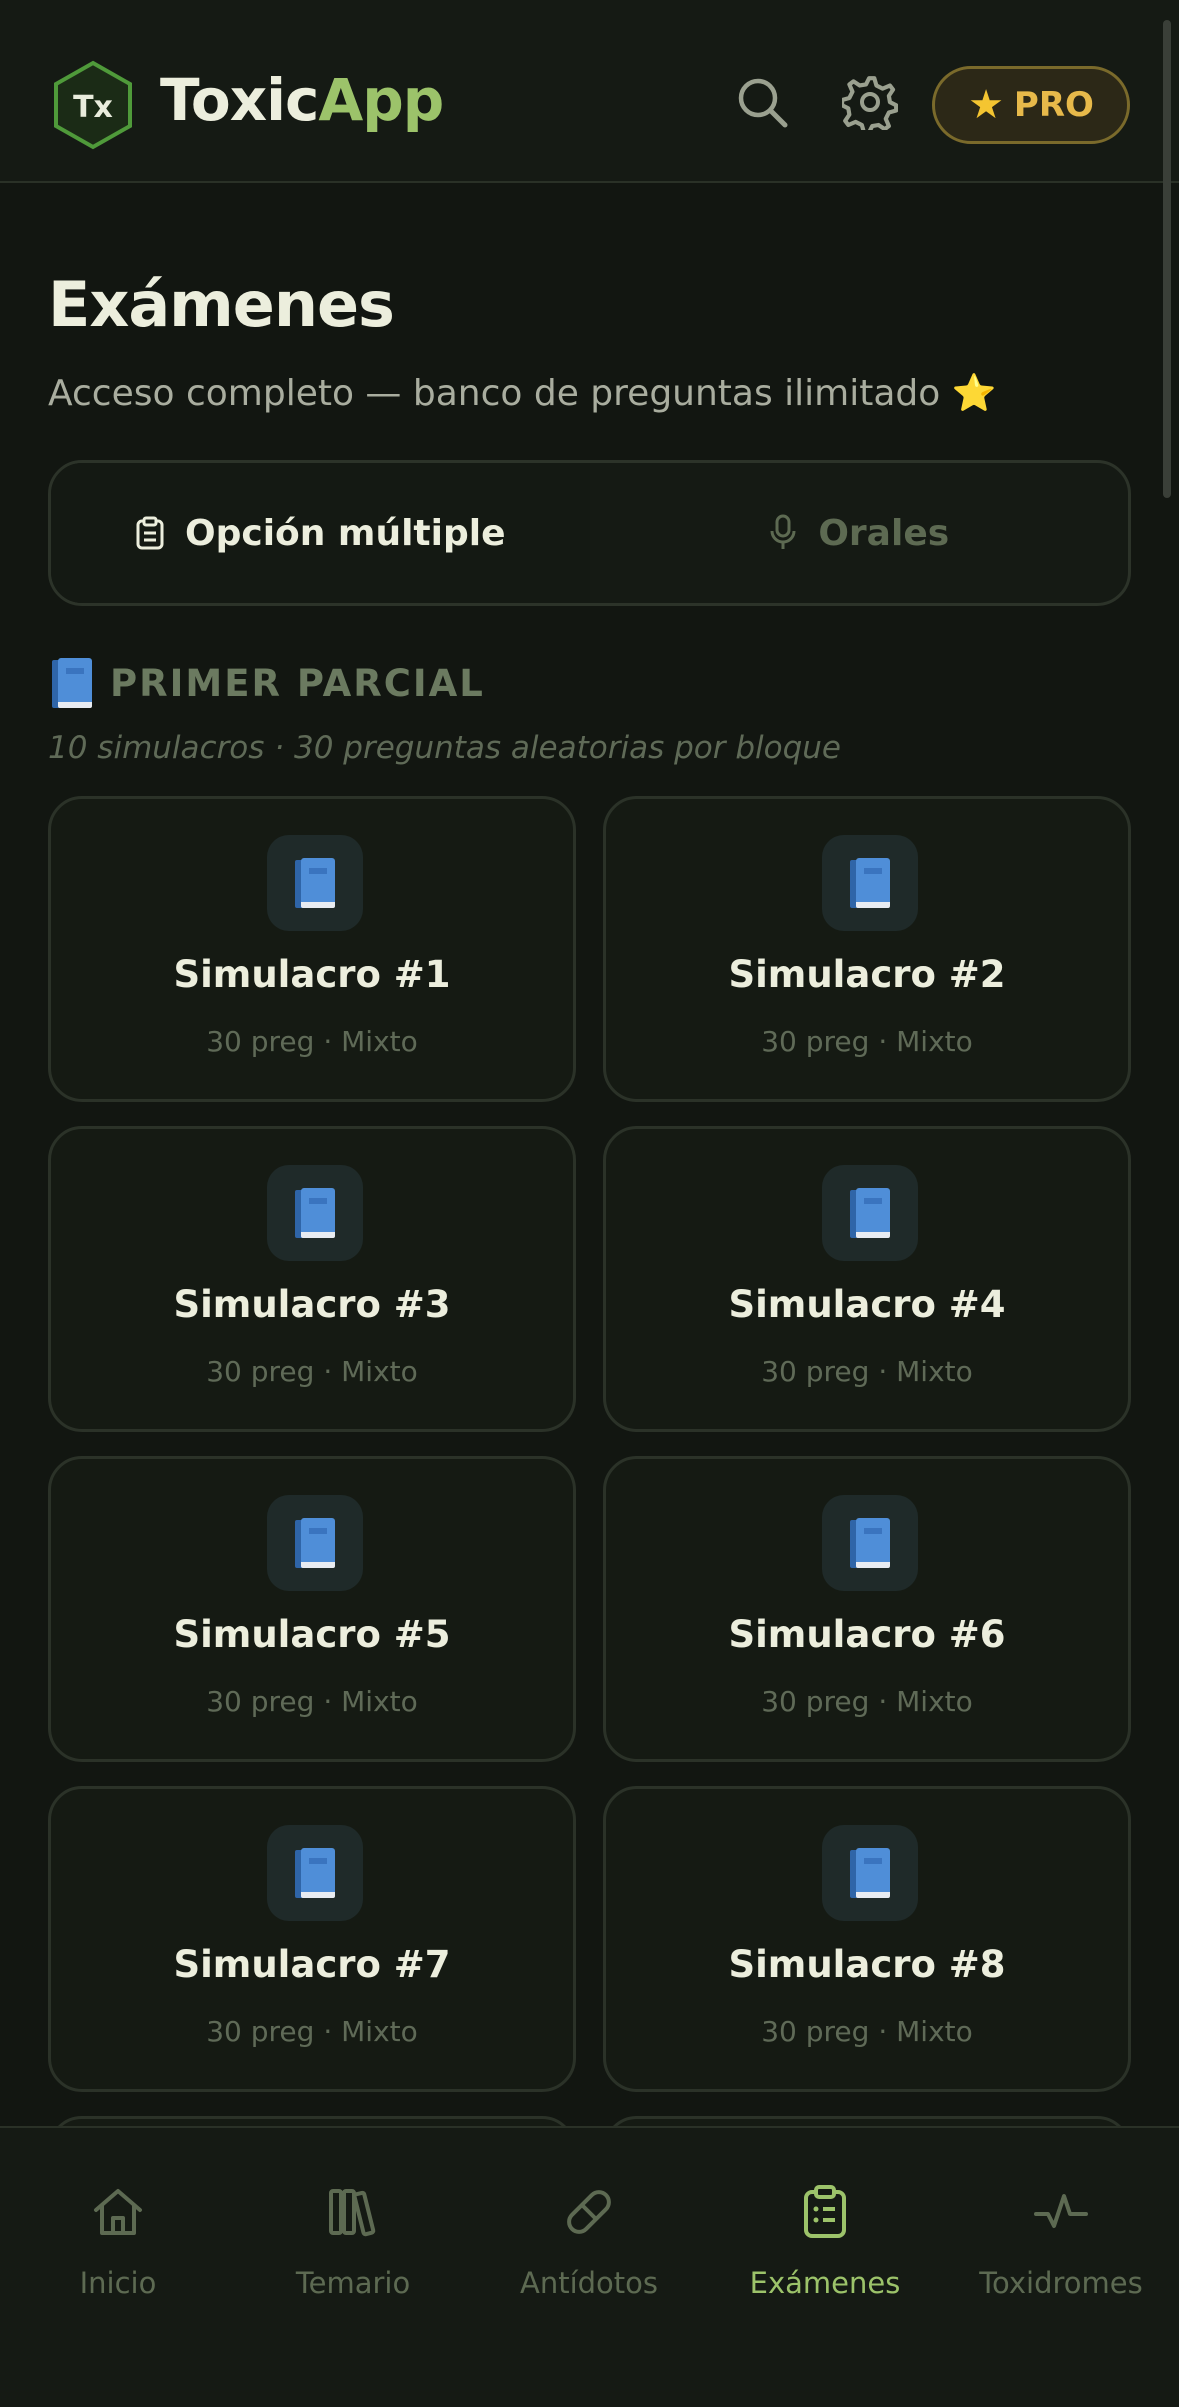  I want to click on simulacro-card: Simulacro #1 30 preg · Mixto, so click(312, 949).